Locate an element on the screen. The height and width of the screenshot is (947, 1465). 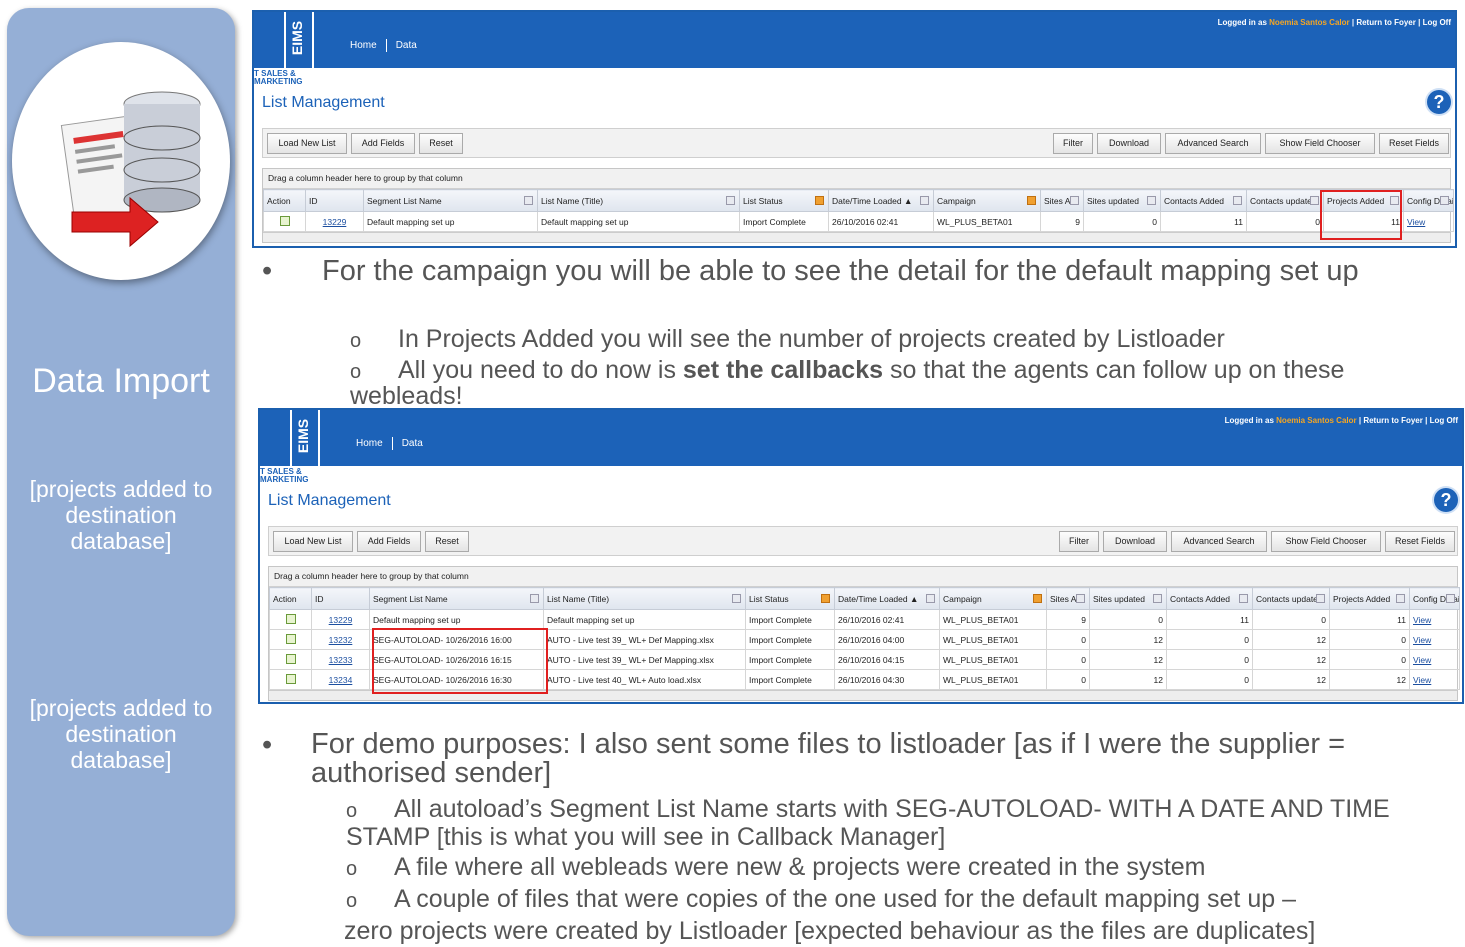
column-header-projects-added-col: Projects Added is located at coordinates (1369, 598).